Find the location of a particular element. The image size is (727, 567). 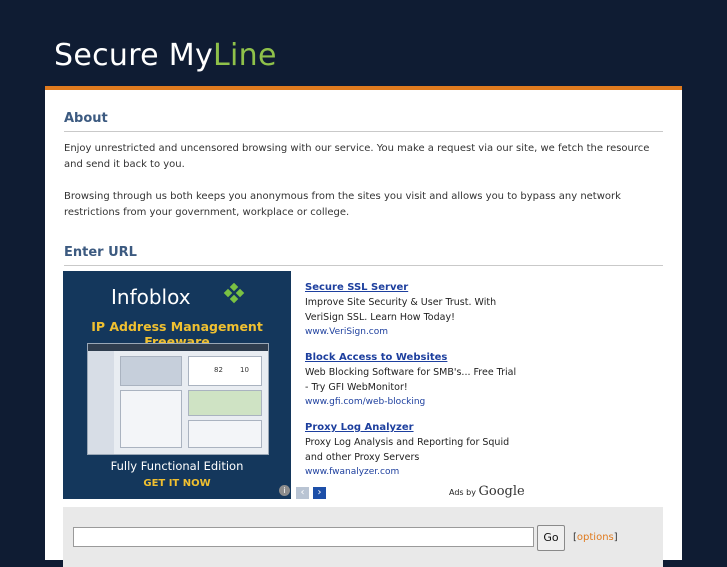

ad-text-line: Improve Site Security & User Trust. With is located at coordinates (401, 302).